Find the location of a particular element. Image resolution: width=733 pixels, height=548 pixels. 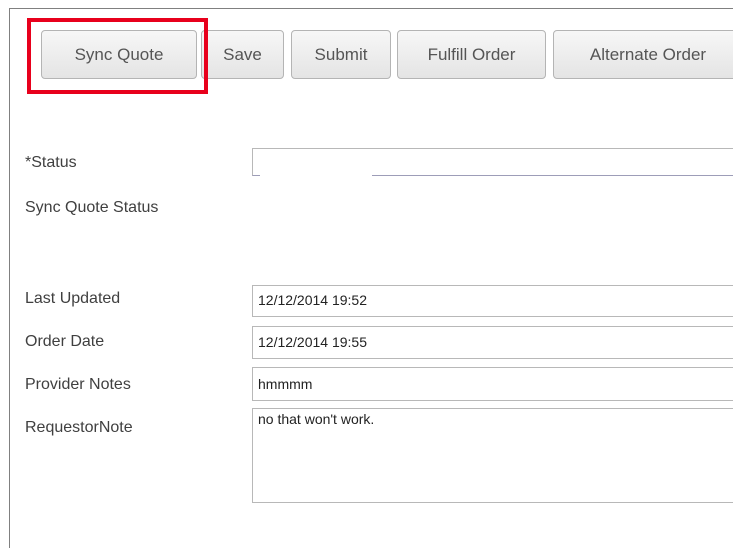

sync-quote-status-label: Sync Quote Status is located at coordinates (92, 207).